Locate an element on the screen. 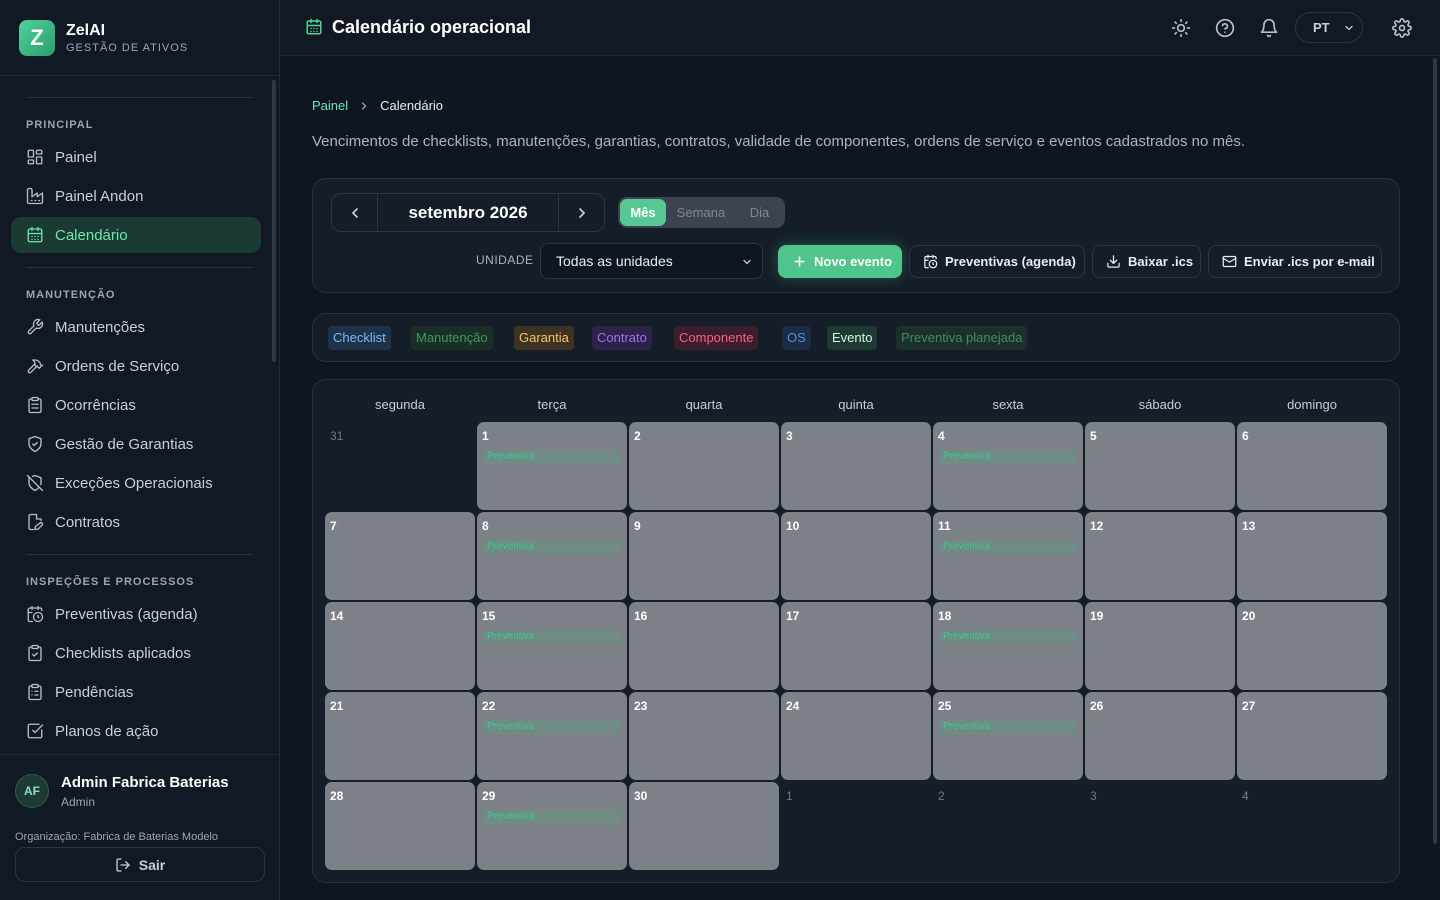 The width and height of the screenshot is (1440, 900). day-number: 14 is located at coordinates (337, 616).